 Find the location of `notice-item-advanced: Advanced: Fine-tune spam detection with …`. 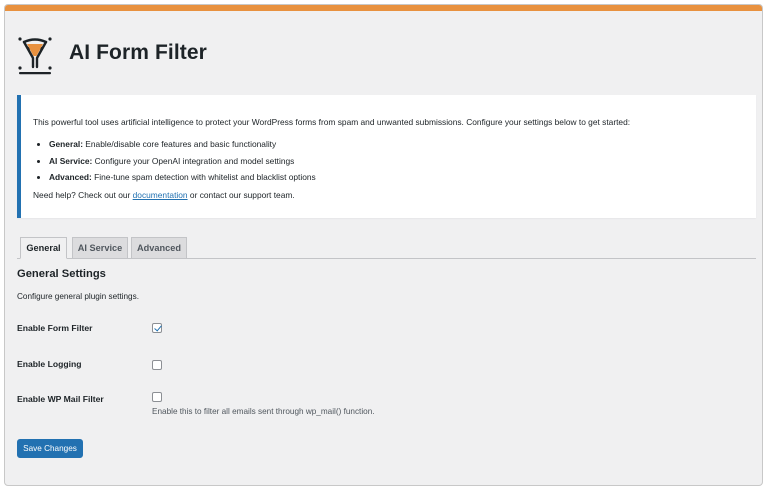

notice-item-advanced: Advanced: Fine-tune spam detection with … is located at coordinates (396, 177).